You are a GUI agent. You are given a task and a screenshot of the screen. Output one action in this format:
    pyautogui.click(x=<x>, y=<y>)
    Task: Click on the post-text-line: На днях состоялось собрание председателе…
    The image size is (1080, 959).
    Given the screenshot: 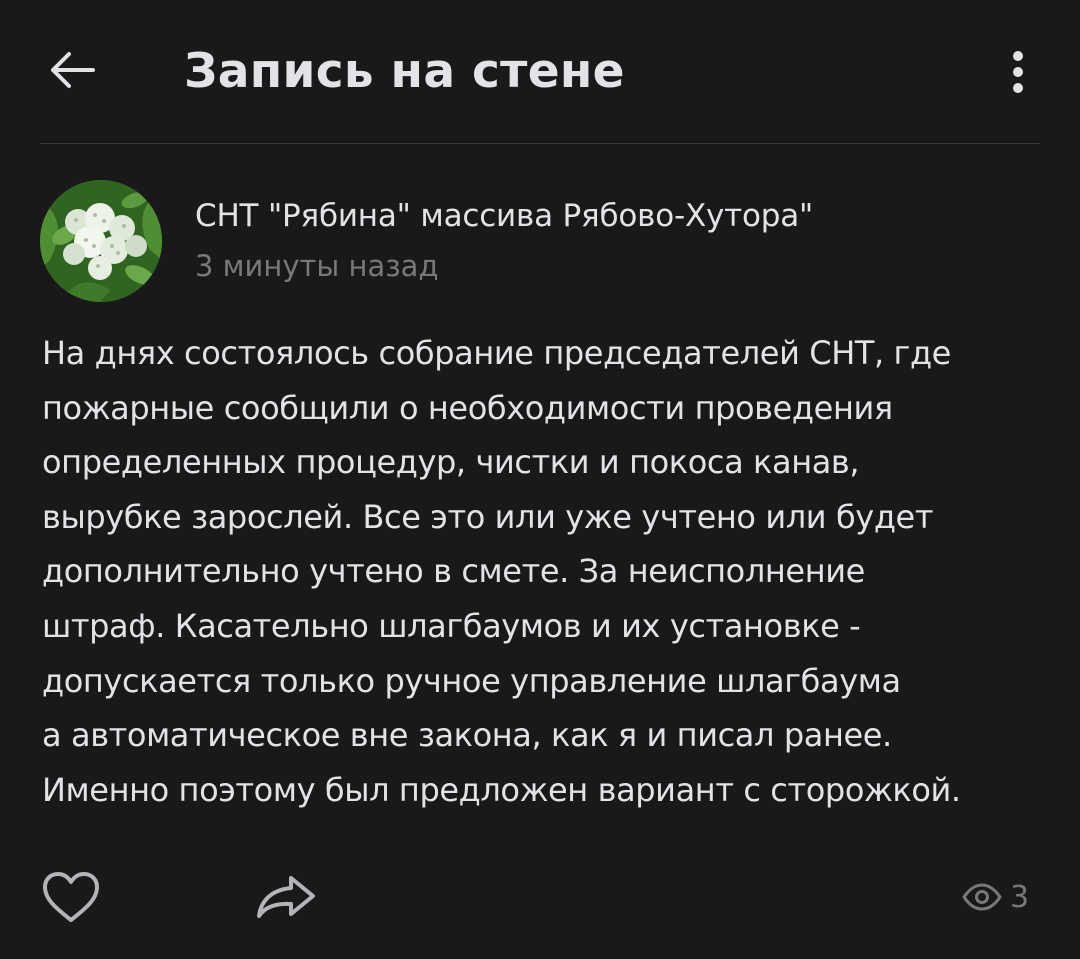 What is the action you would take?
    pyautogui.click(x=496, y=353)
    